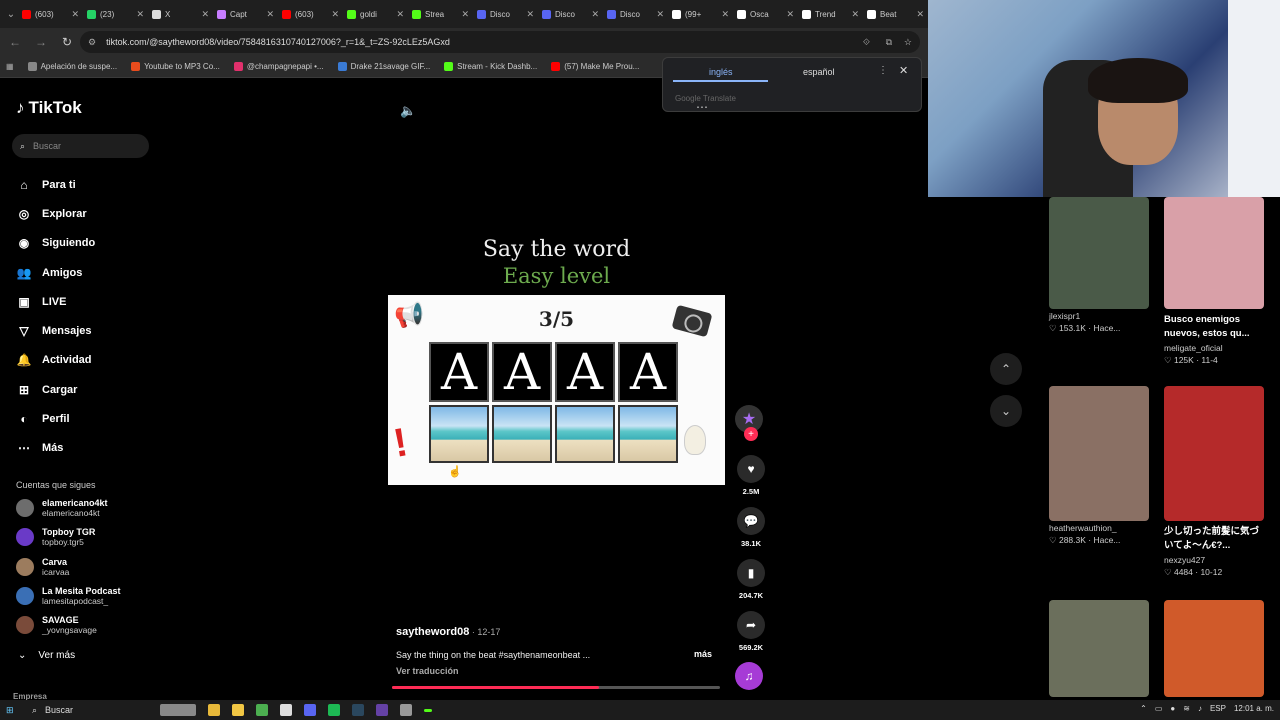 This screenshot has height=720, width=1280. What do you see at coordinates (830, 14) in the screenshot?
I see `browser-tab: Trend ✕` at bounding box center [830, 14].